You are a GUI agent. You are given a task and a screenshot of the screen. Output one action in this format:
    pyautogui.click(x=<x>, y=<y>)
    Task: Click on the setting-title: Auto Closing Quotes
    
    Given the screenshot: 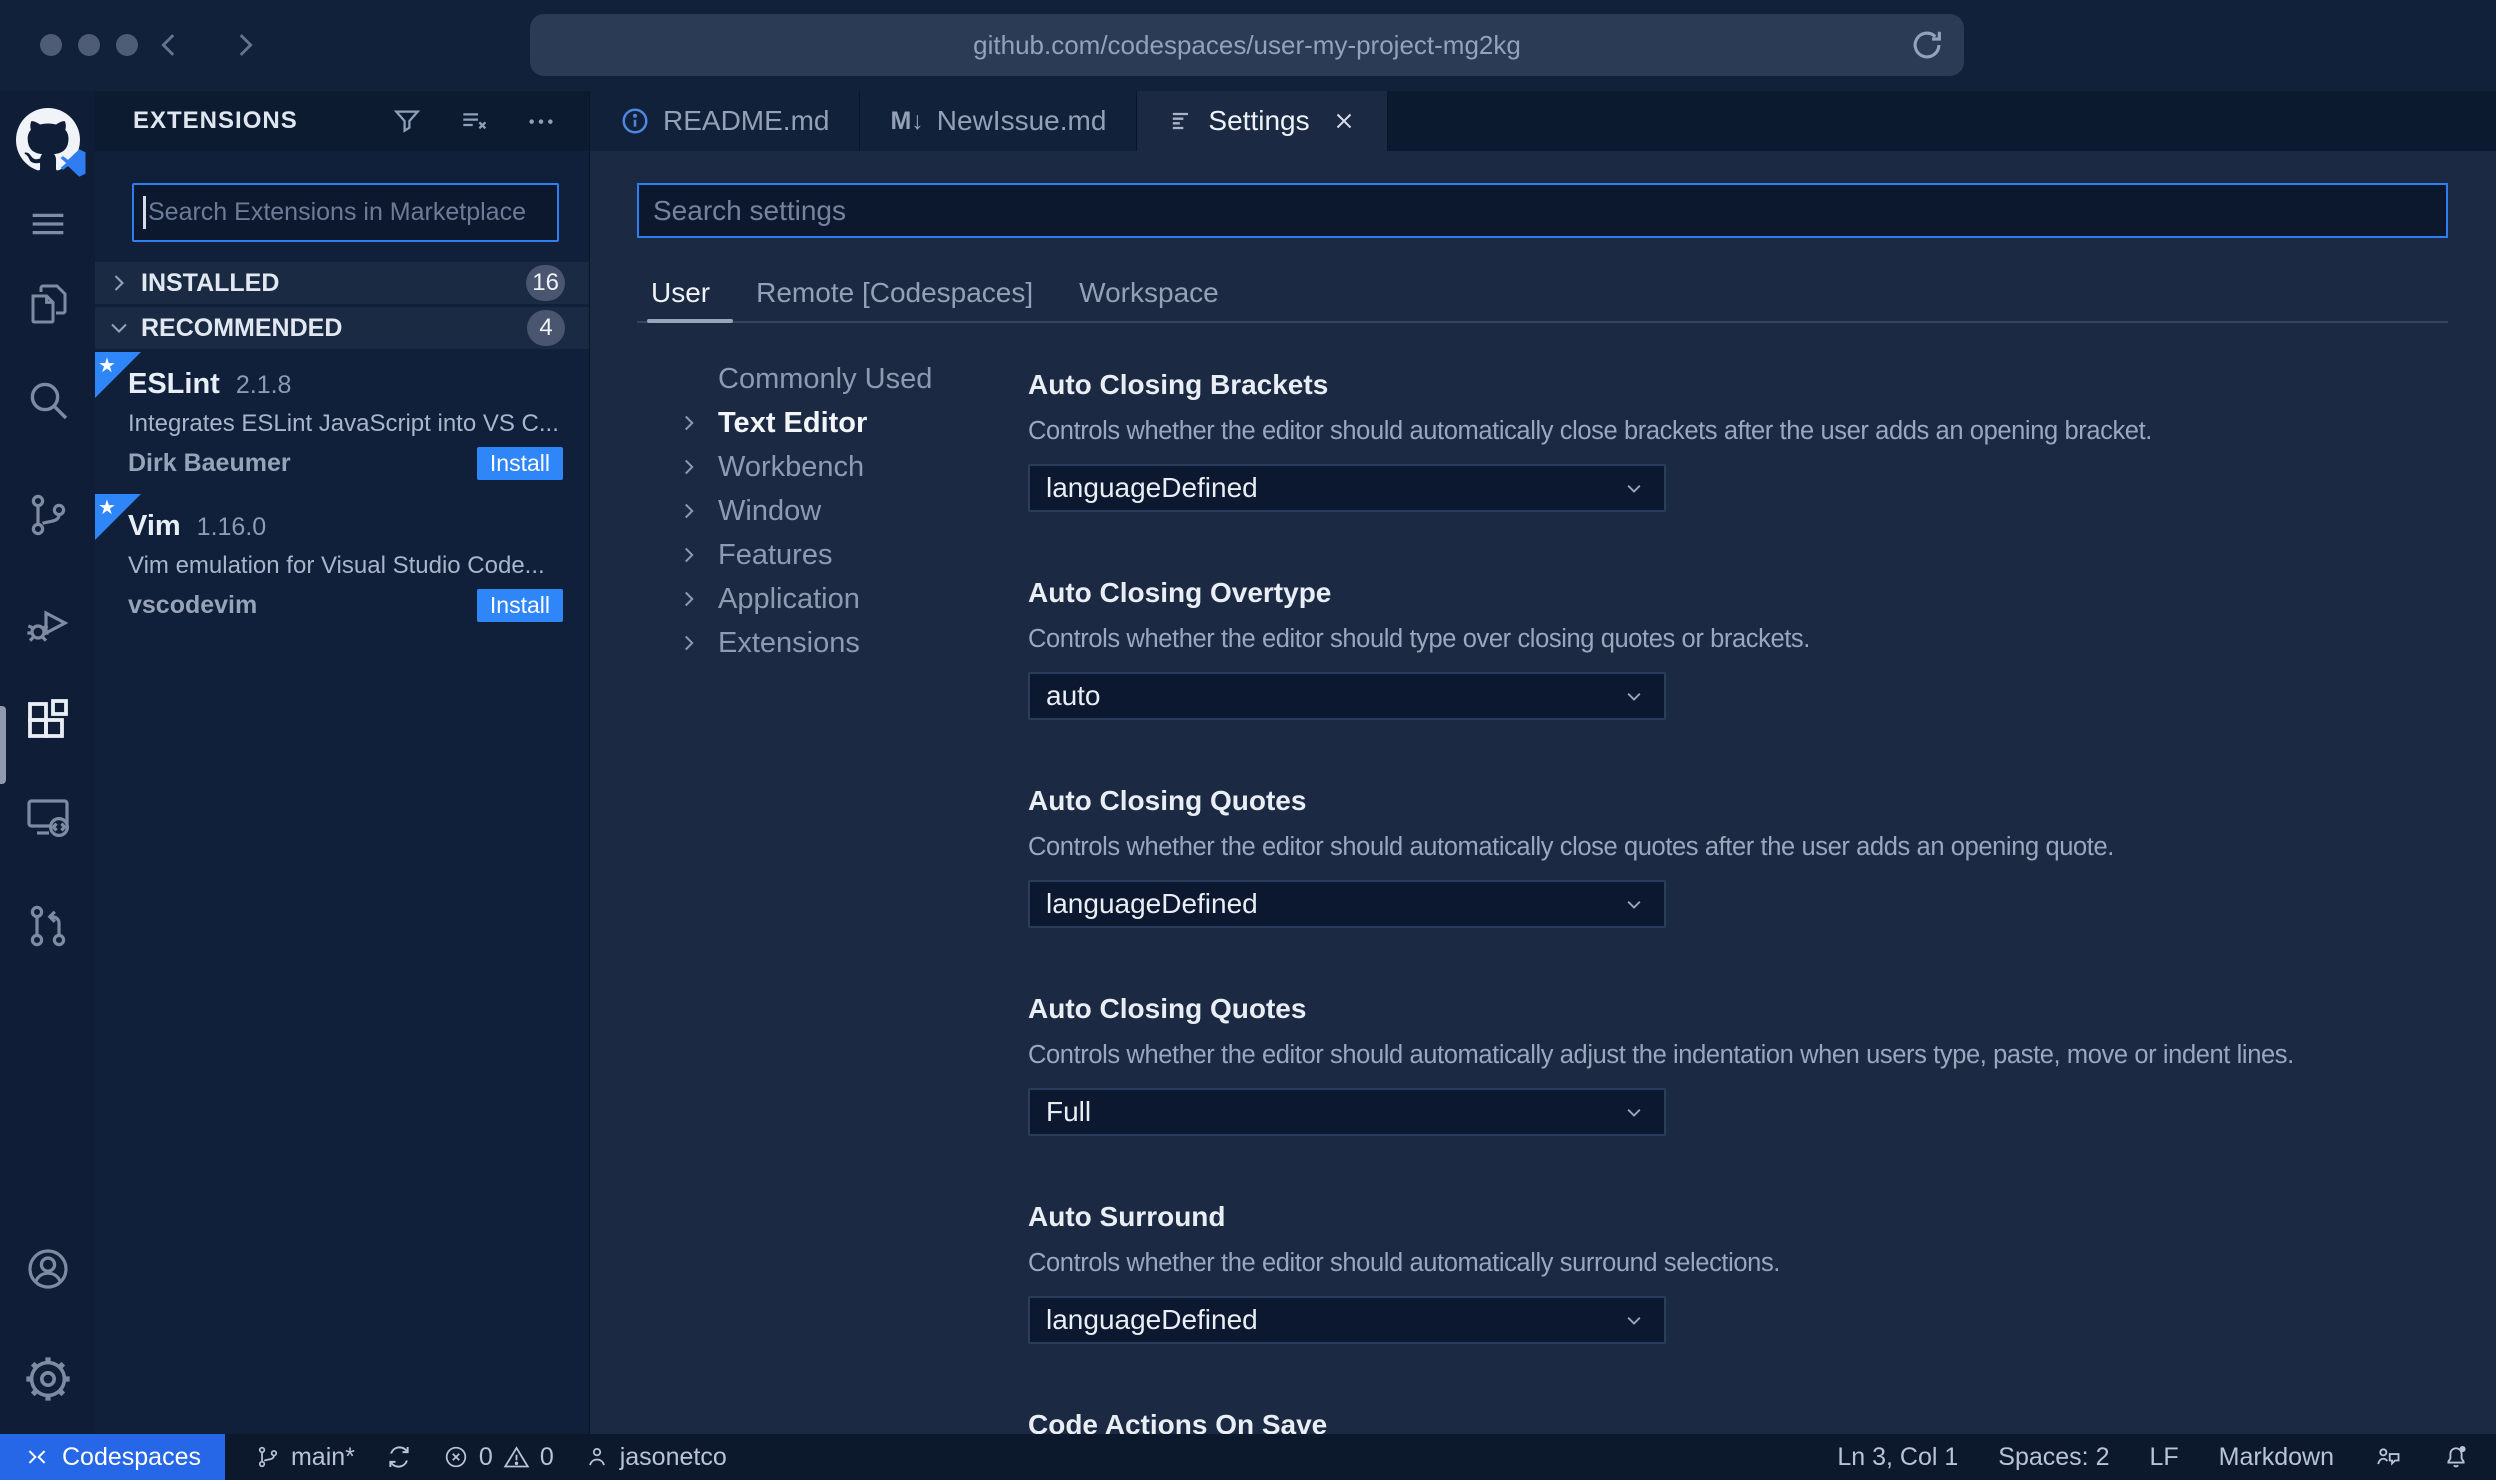 What is the action you would take?
    pyautogui.click(x=1167, y=800)
    